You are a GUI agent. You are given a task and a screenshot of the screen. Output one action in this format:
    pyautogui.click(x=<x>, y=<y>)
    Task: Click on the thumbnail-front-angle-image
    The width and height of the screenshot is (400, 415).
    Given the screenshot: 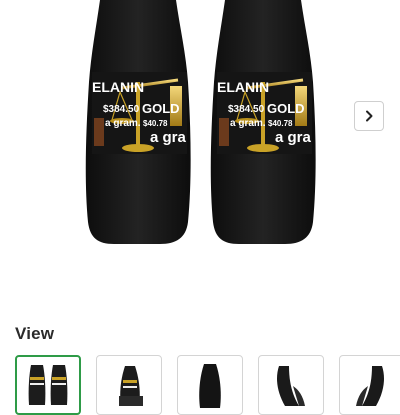 What is the action you would take?
    pyautogui.click(x=131, y=386)
    